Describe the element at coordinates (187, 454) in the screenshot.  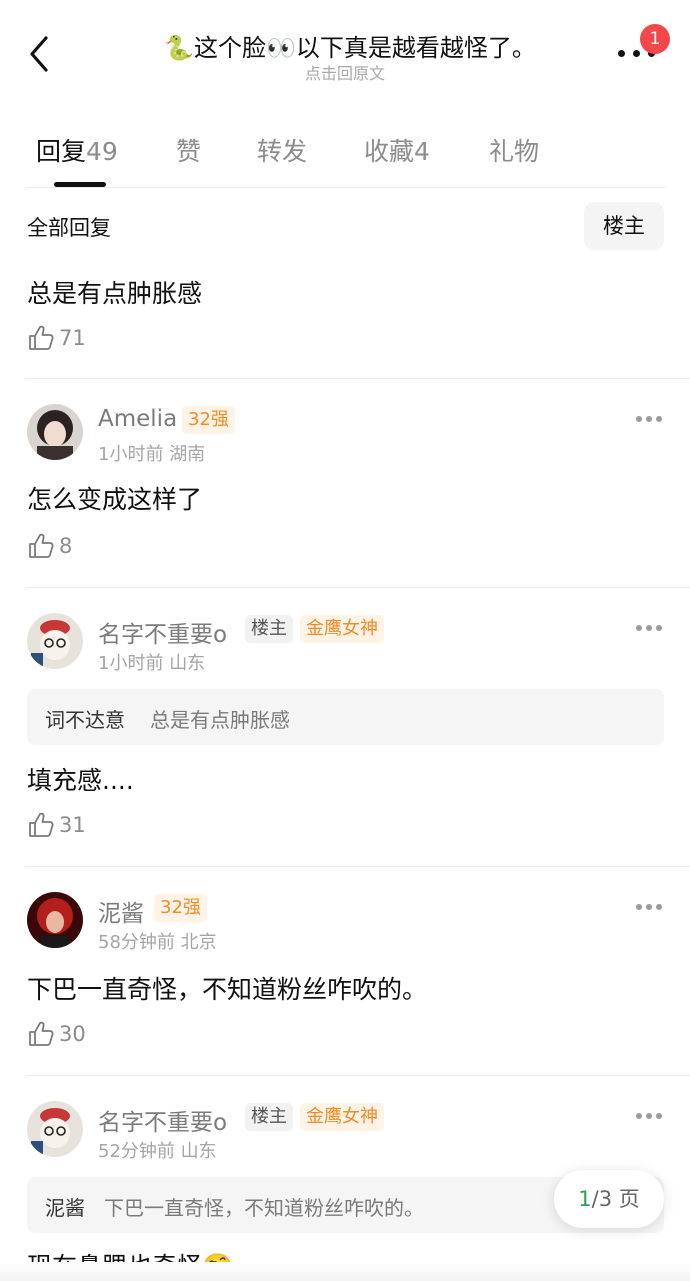
I see `comment-location: 湖南` at that location.